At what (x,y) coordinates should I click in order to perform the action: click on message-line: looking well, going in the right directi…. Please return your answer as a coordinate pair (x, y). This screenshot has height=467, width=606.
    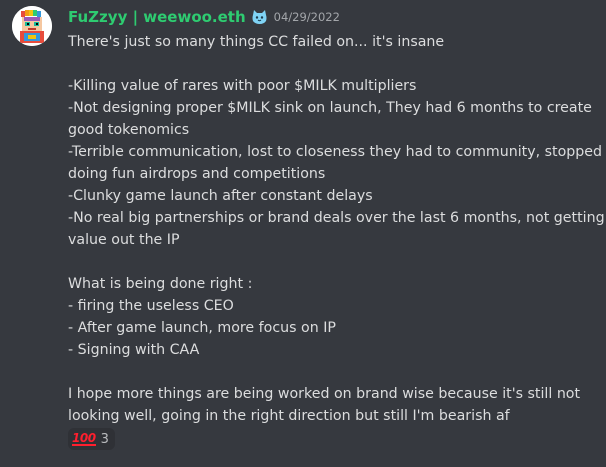
    Looking at the image, I should click on (289, 416).